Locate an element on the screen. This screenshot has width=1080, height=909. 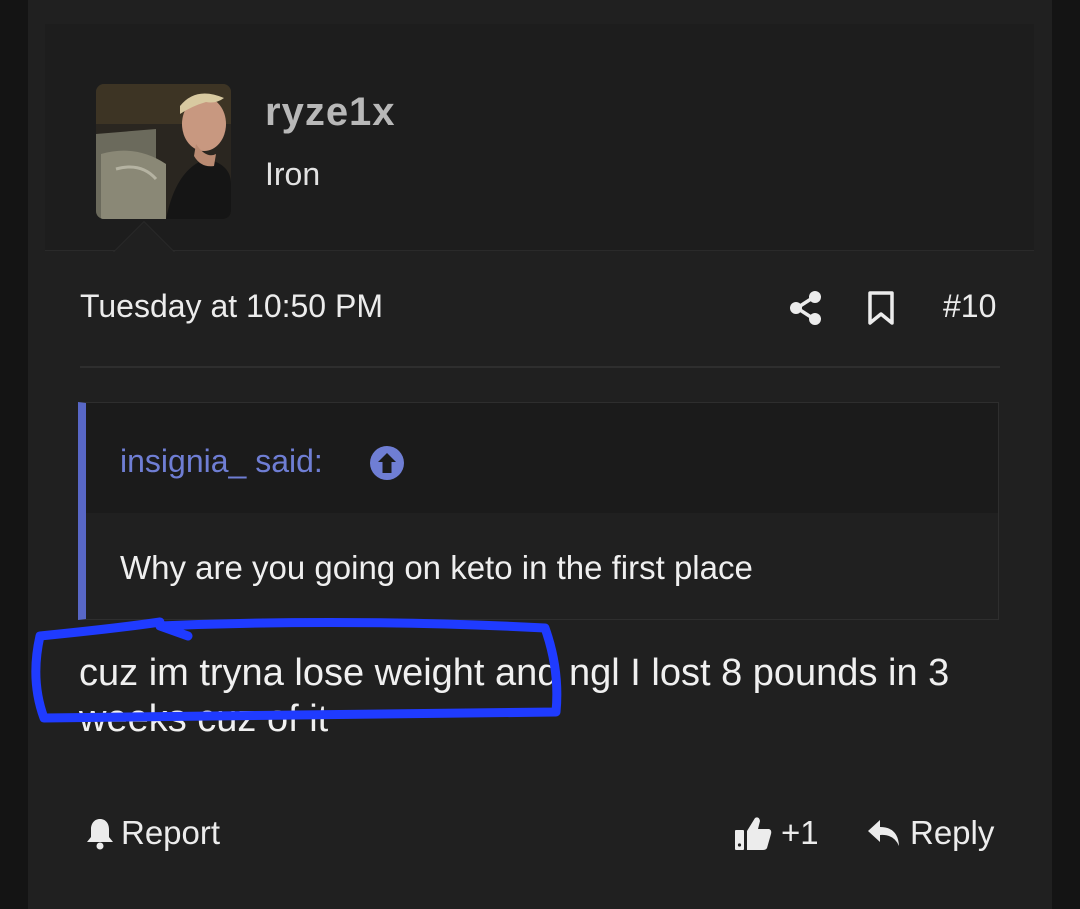
post-number-link: #10 is located at coordinates (969, 306).